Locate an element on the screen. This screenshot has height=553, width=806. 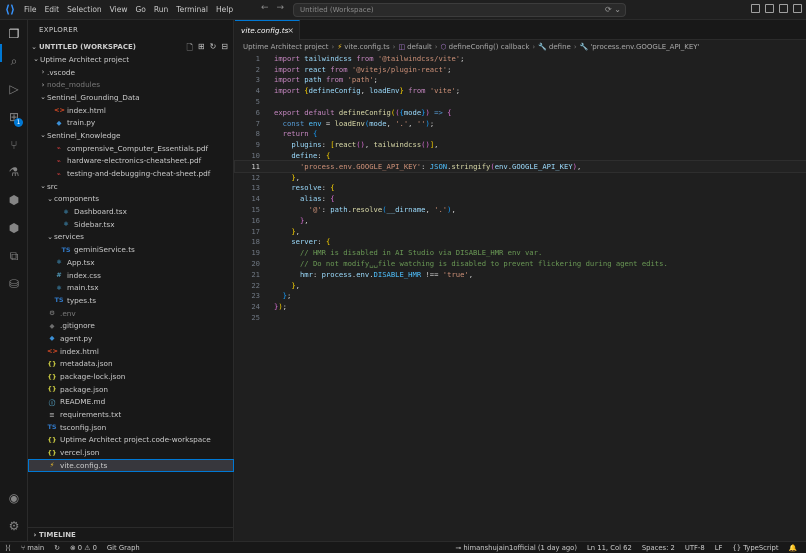
tree-folder: ⌄ src is located at coordinates (131, 186).